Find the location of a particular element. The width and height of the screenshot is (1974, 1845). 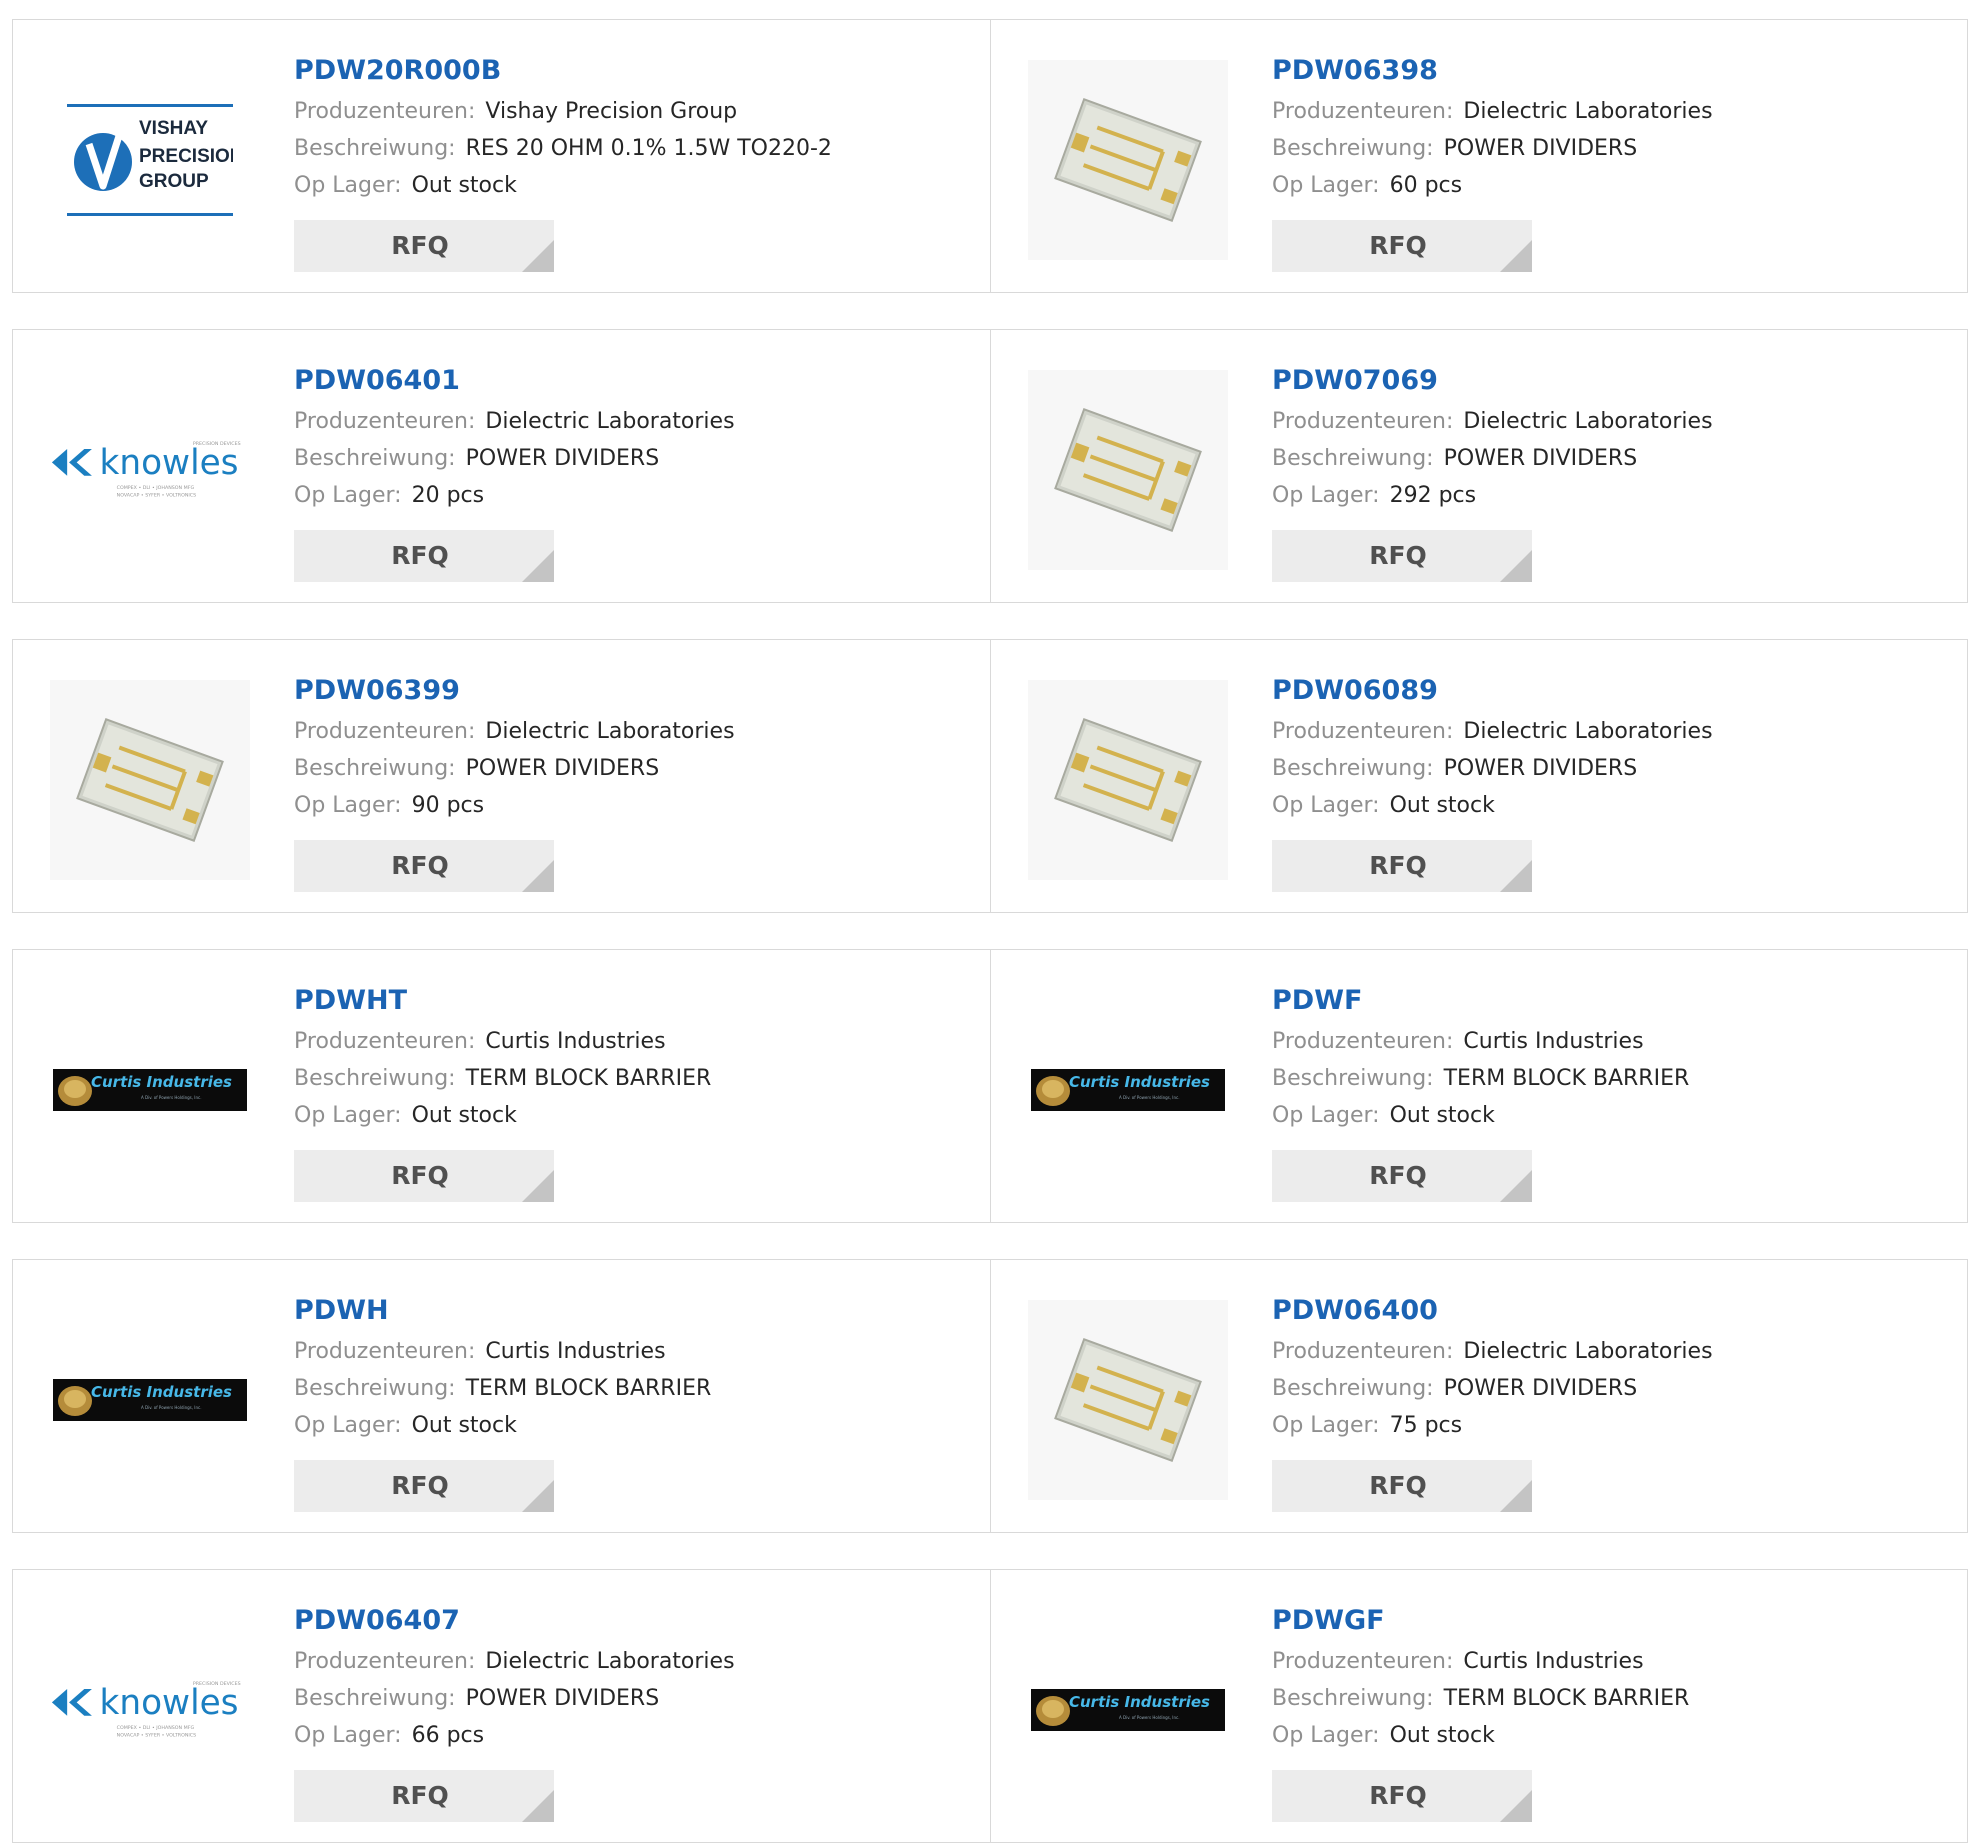

manufacturer-value: Curtis Industries is located at coordinates (1553, 1661).